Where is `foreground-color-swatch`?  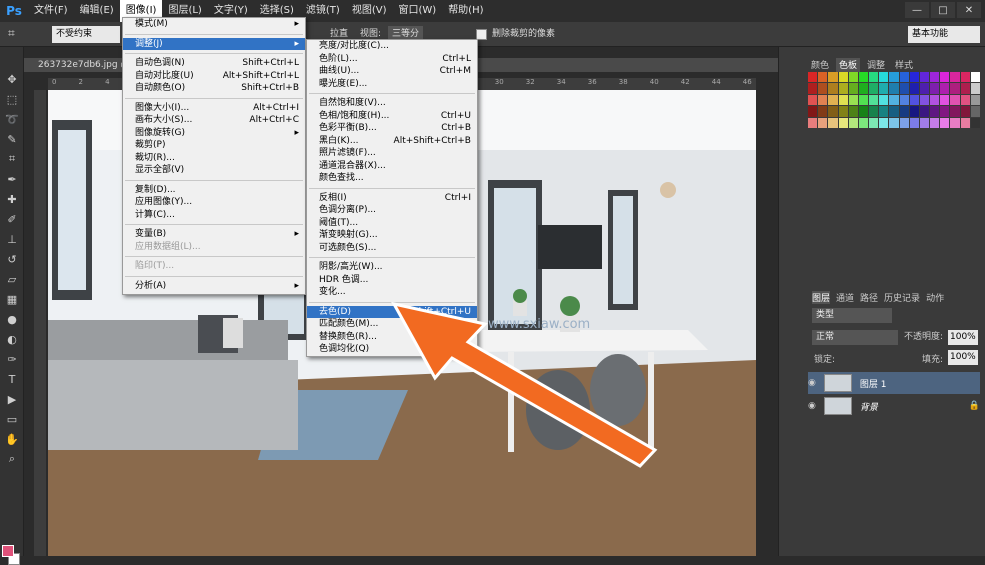
foreground-color-swatch is located at coordinates (8, 551).